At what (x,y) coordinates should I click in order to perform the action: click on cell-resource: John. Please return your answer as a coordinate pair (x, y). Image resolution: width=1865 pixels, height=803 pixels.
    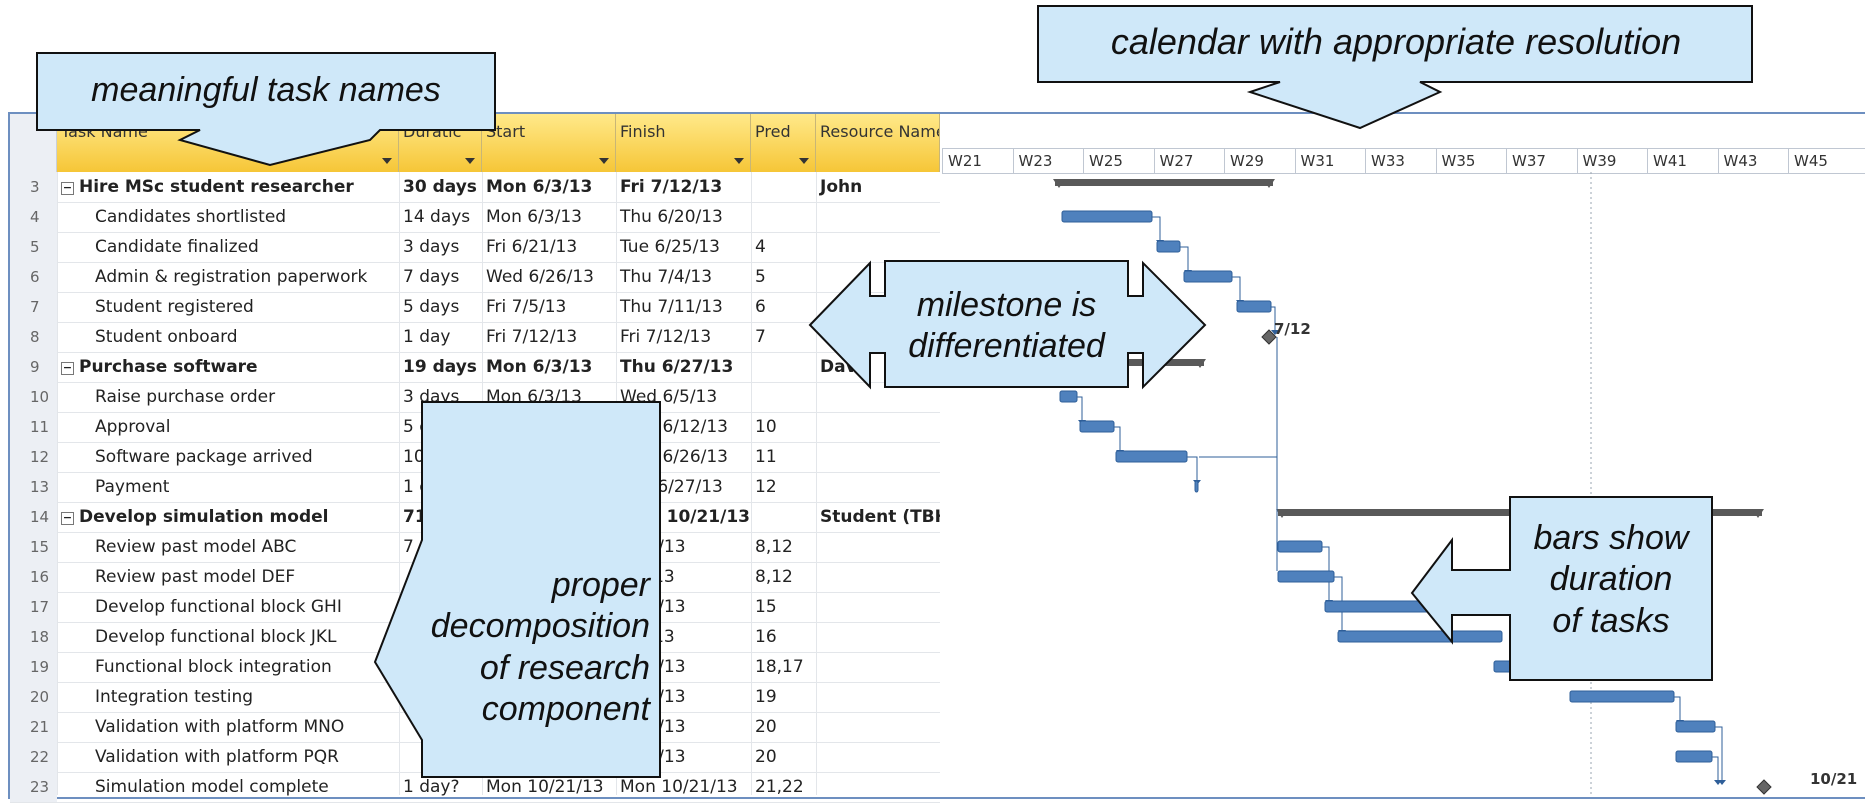
    Looking at the image, I should click on (878, 187).